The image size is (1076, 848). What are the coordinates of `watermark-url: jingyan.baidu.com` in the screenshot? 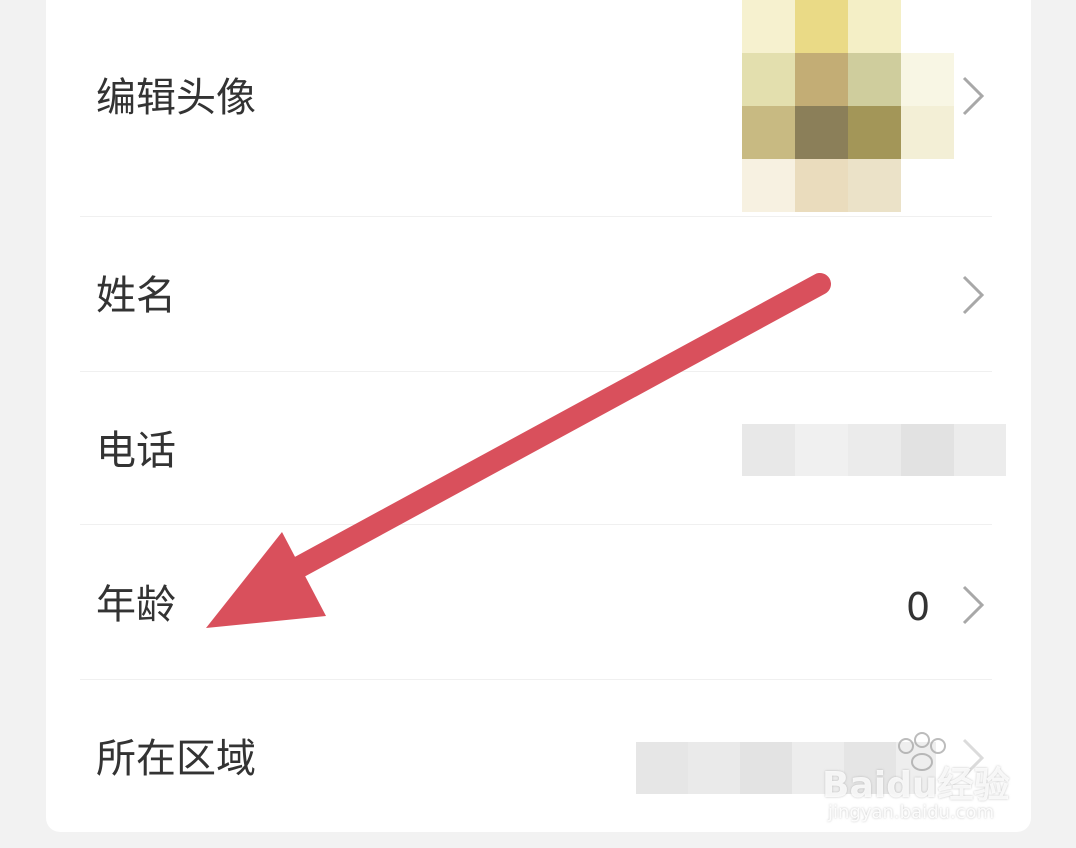 It's located at (911, 812).